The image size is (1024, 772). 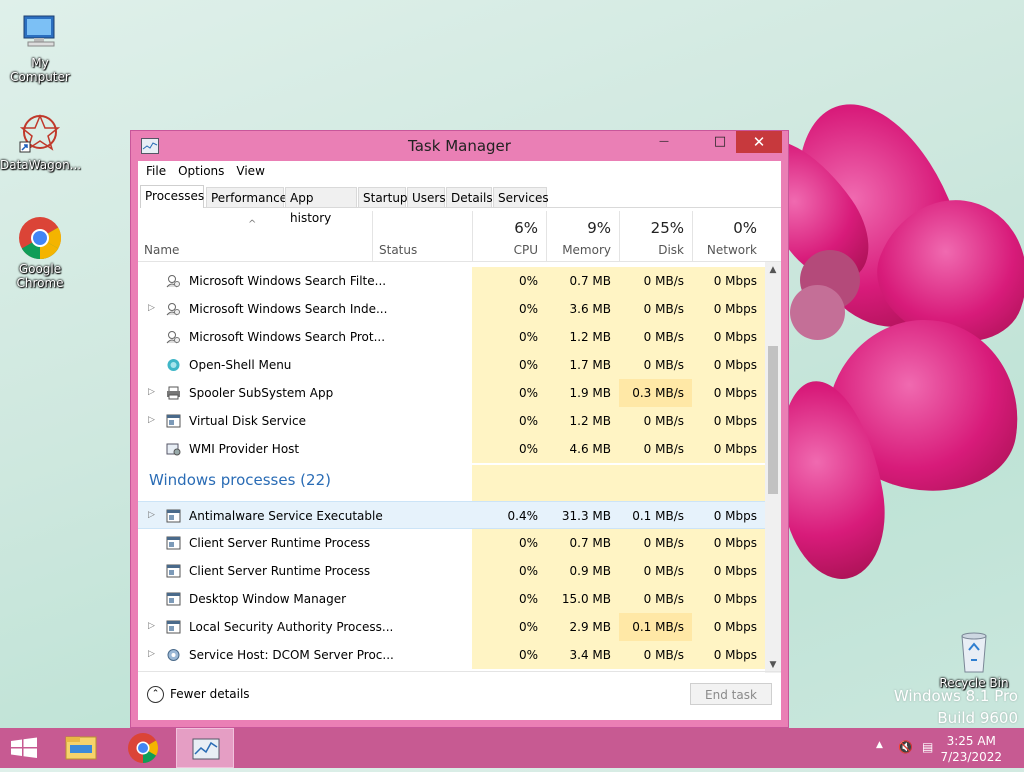 I want to click on taskbar-file-explorer, so click(x=81, y=748).